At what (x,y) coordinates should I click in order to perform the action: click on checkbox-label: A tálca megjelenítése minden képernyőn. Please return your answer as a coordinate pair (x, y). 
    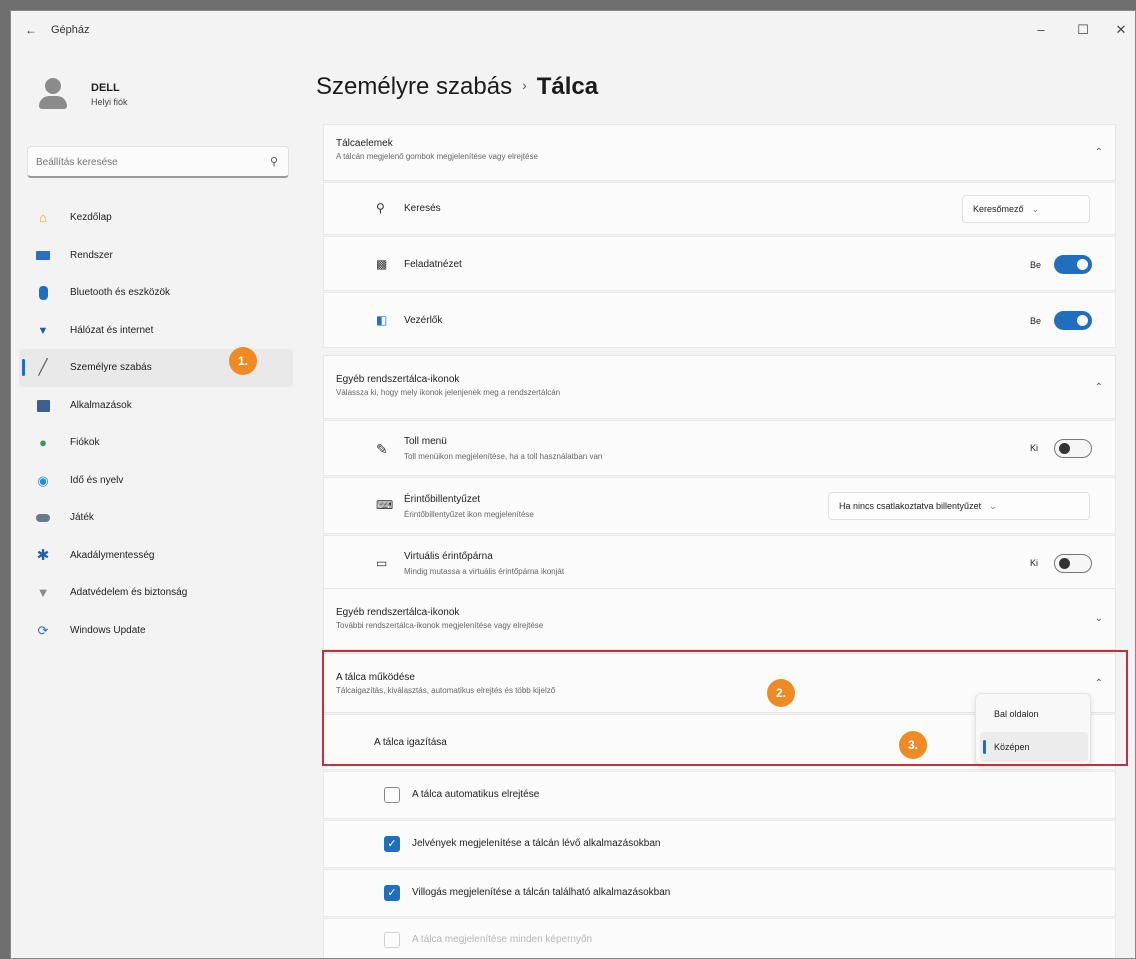
    Looking at the image, I should click on (502, 939).